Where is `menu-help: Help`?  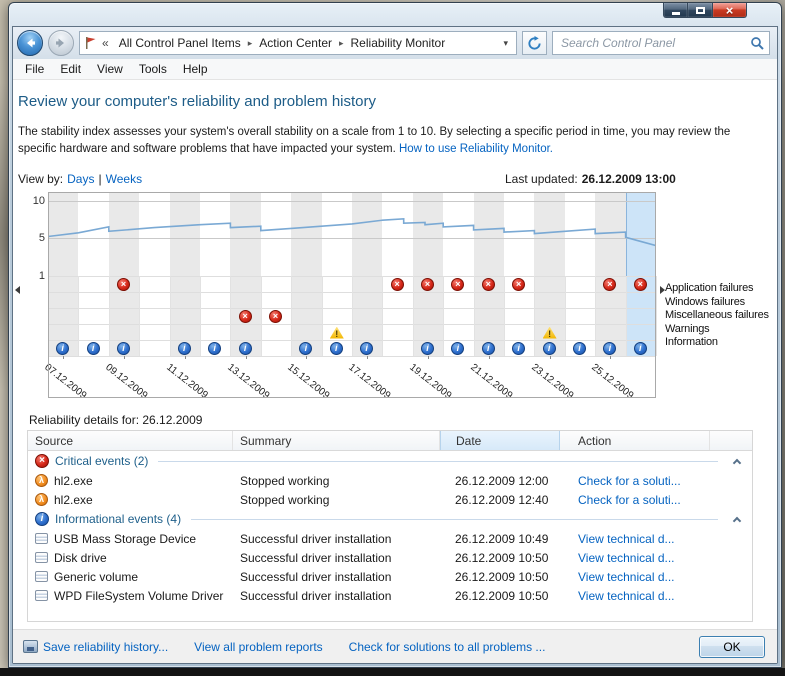 menu-help: Help is located at coordinates (195, 69).